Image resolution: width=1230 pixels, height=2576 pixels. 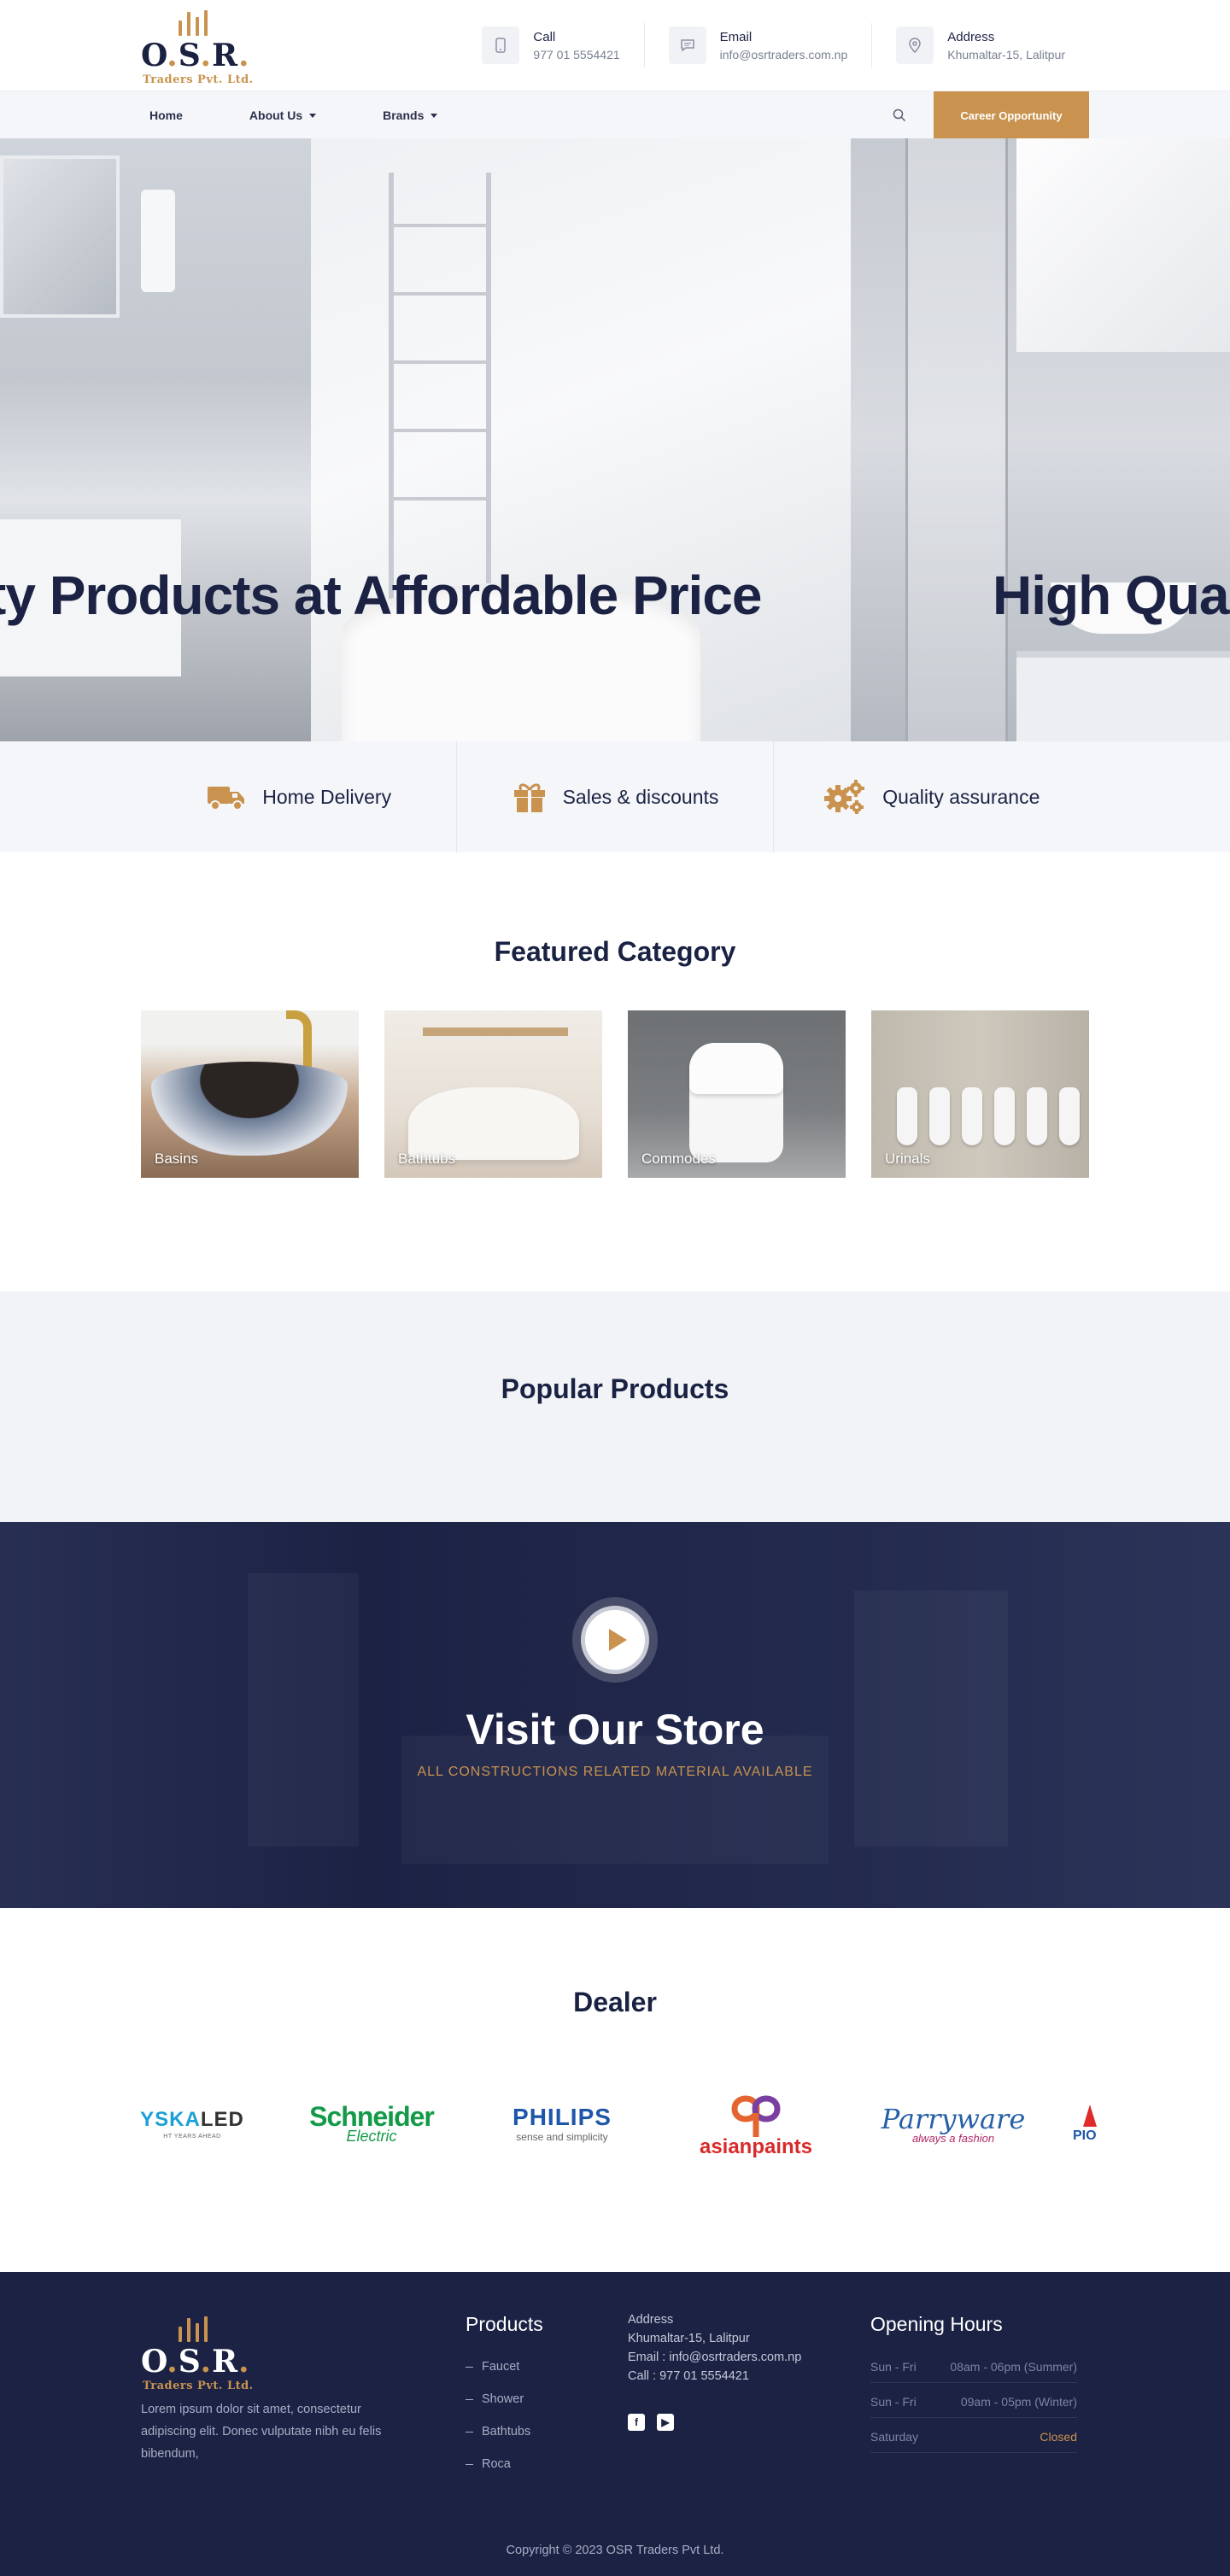 What do you see at coordinates (547, 2431) in the screenshot?
I see `footer-product-link: Bathtubs` at bounding box center [547, 2431].